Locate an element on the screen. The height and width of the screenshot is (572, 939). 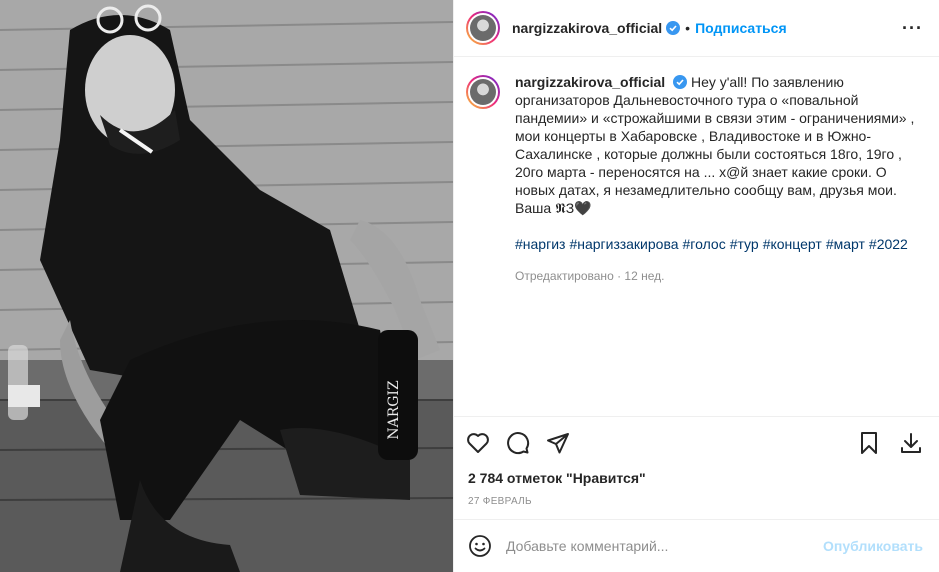
publish-button: Опубликовать is located at coordinates (873, 546).